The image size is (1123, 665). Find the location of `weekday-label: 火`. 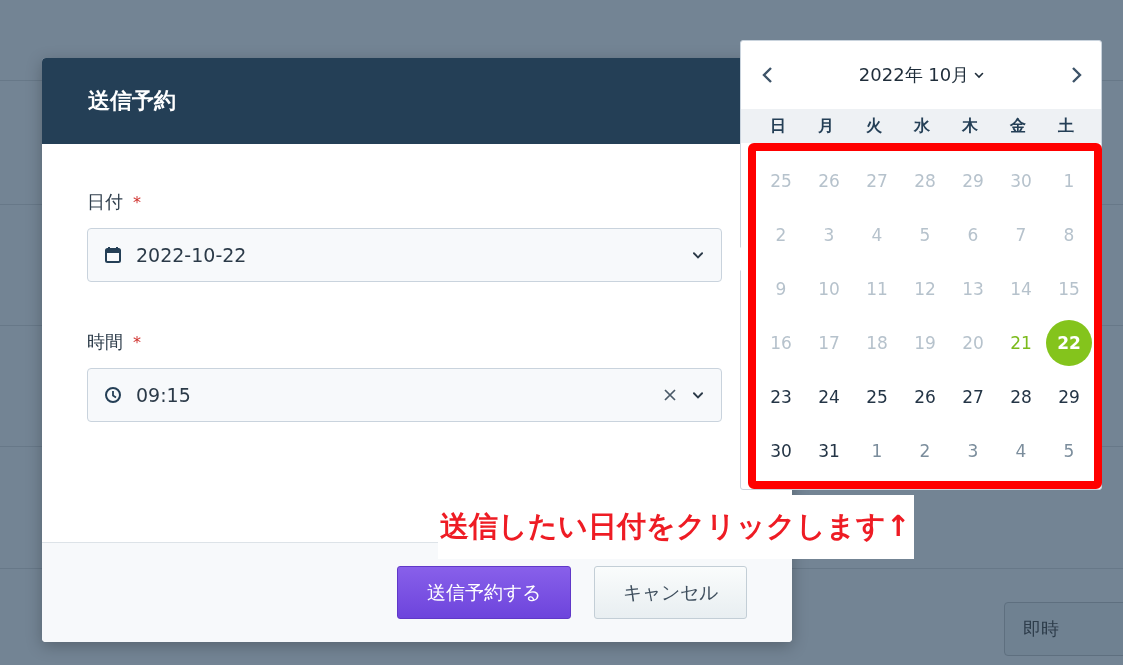

weekday-label: 火 is located at coordinates (874, 126).